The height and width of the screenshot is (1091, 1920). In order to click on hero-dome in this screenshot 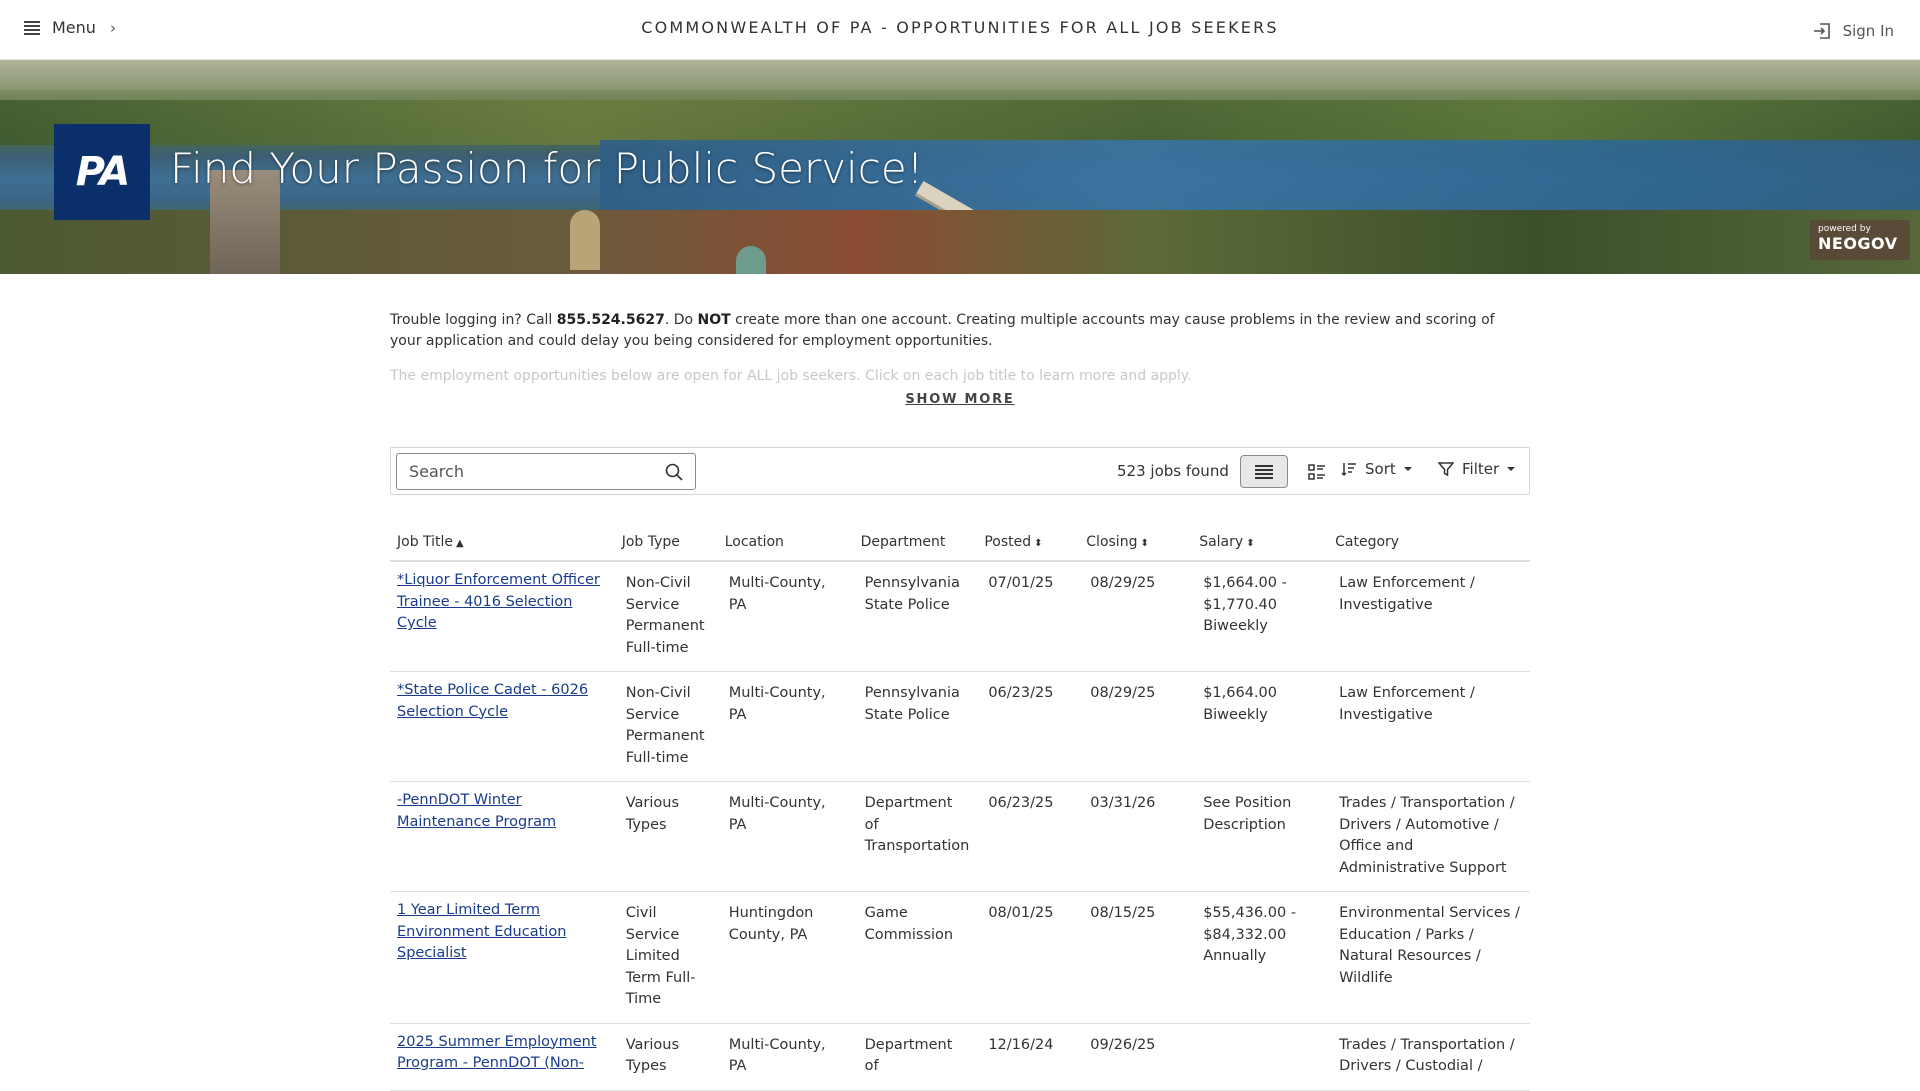, I will do `click(585, 240)`.